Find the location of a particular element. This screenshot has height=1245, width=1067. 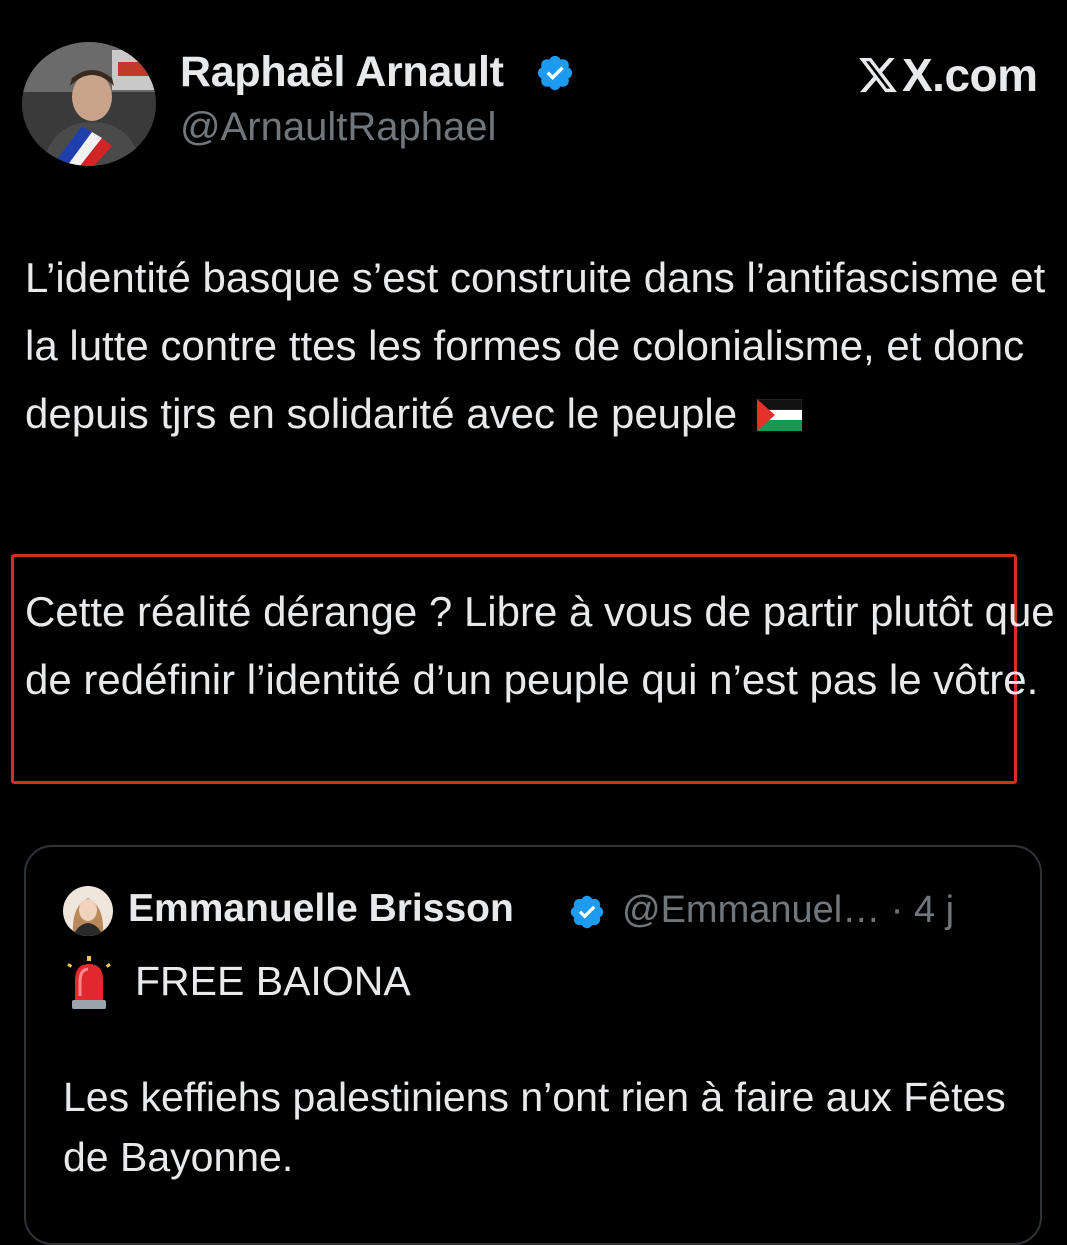

quoted-author-handle: @Emmanuel… · 4 j is located at coordinates (788, 910).